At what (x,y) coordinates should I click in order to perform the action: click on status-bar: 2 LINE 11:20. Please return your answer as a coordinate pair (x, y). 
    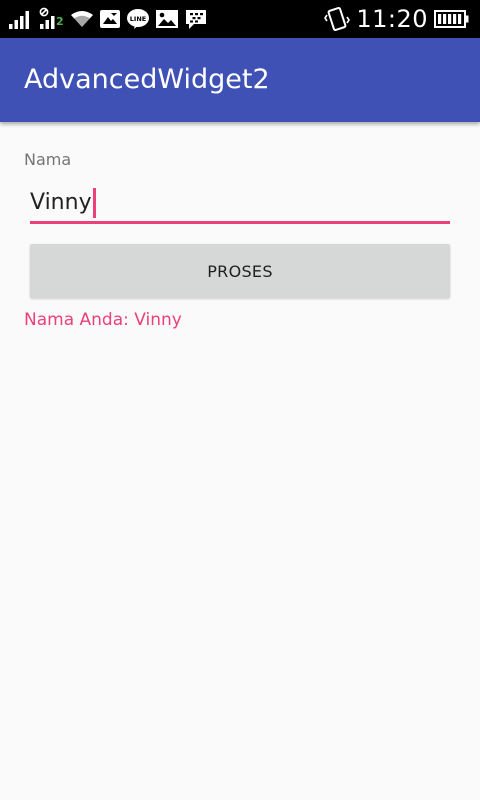
    Looking at the image, I should click on (240, 19).